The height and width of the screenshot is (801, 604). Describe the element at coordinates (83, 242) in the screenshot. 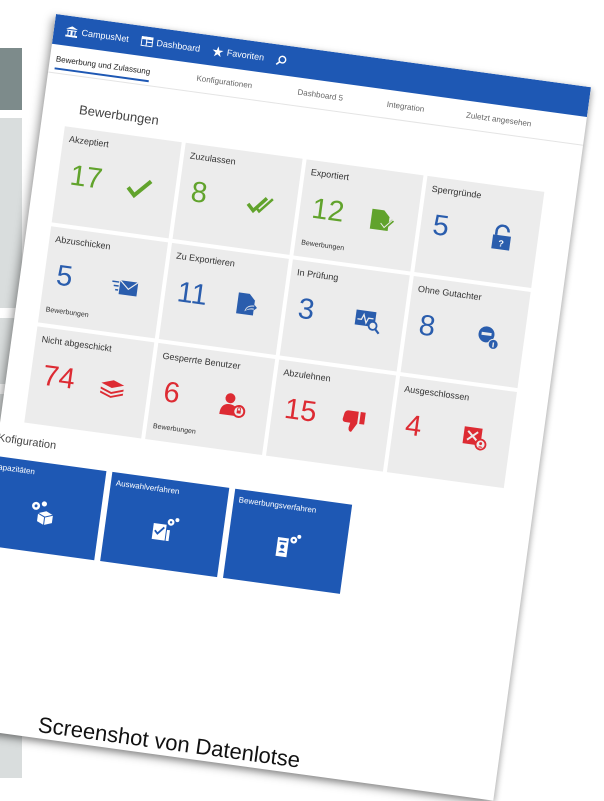

I see `tile-label: Abzuschicken` at that location.